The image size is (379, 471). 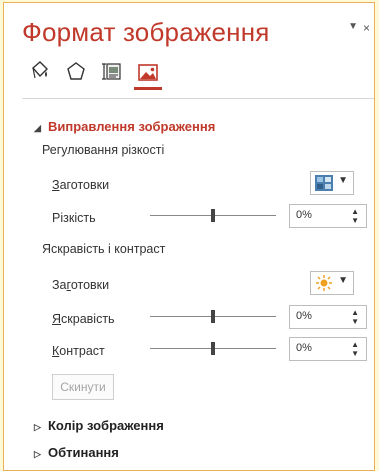 I want to click on contrast-value: 0%, so click(x=304, y=348).